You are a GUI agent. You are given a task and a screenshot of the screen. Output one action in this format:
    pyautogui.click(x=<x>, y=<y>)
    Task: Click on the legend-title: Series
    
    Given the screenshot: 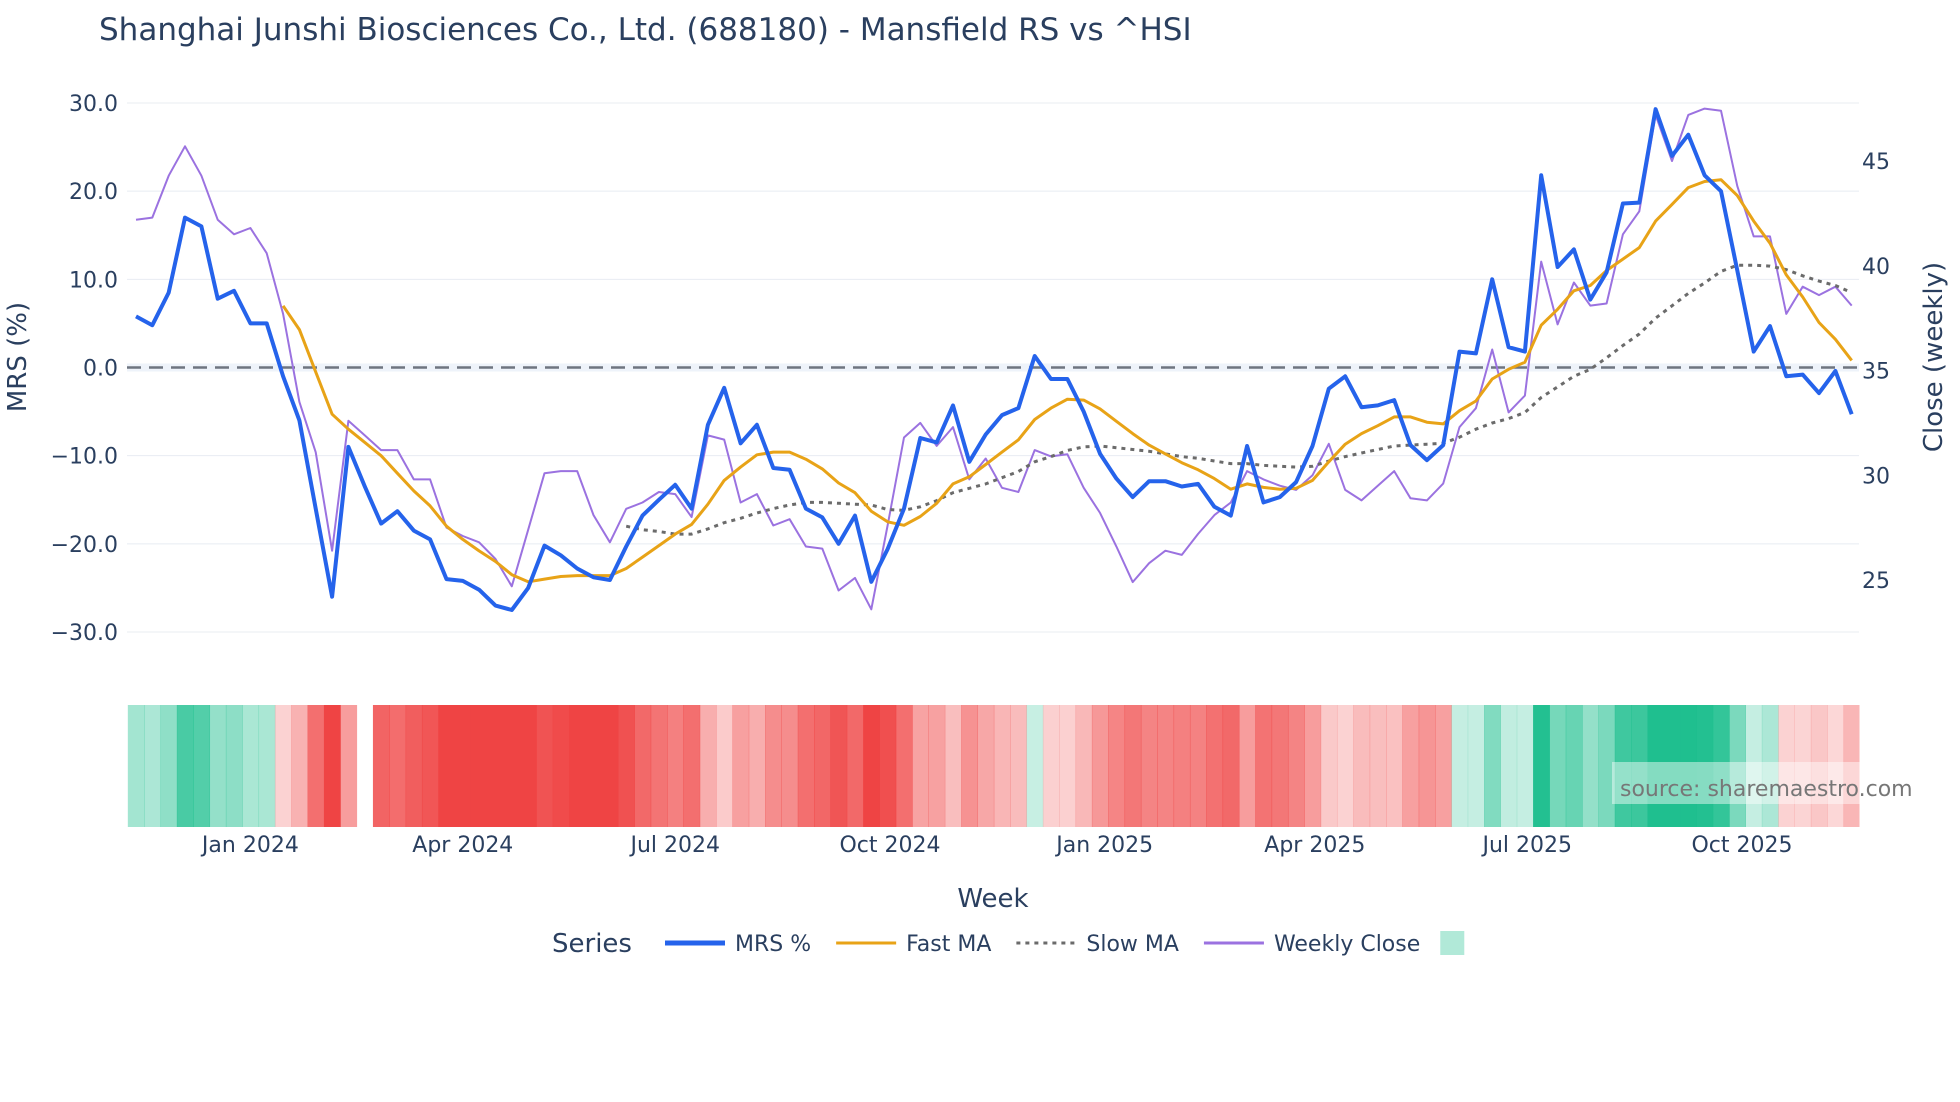 What is the action you would take?
    pyautogui.click(x=592, y=944)
    